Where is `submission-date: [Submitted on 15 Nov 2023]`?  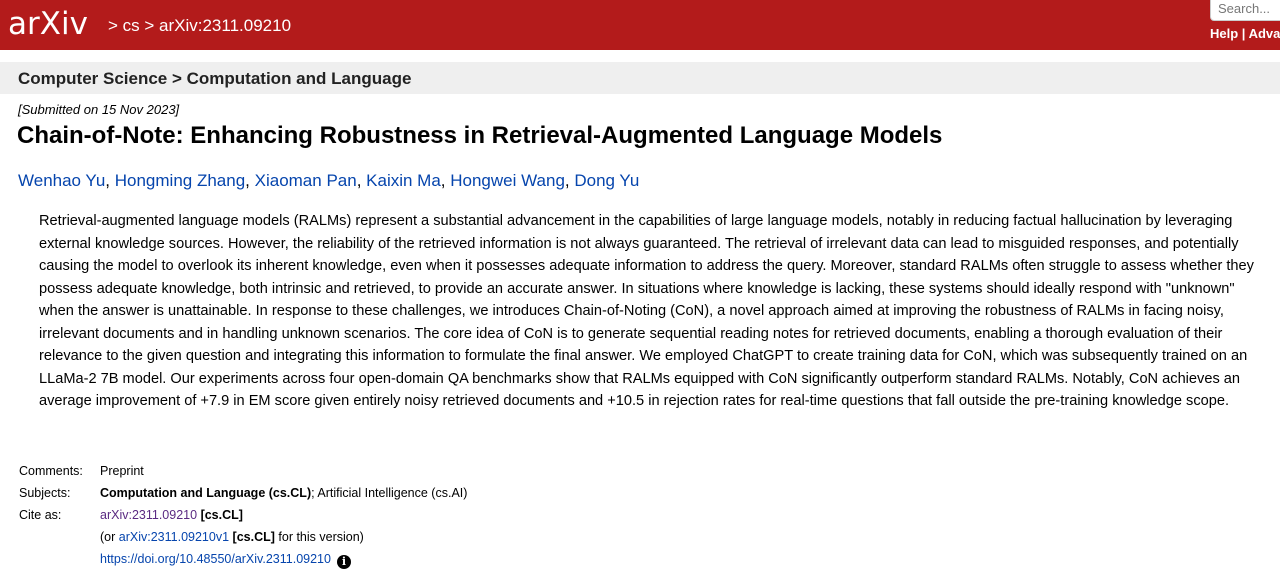 submission-date: [Submitted on 15 Nov 2023] is located at coordinates (99, 109).